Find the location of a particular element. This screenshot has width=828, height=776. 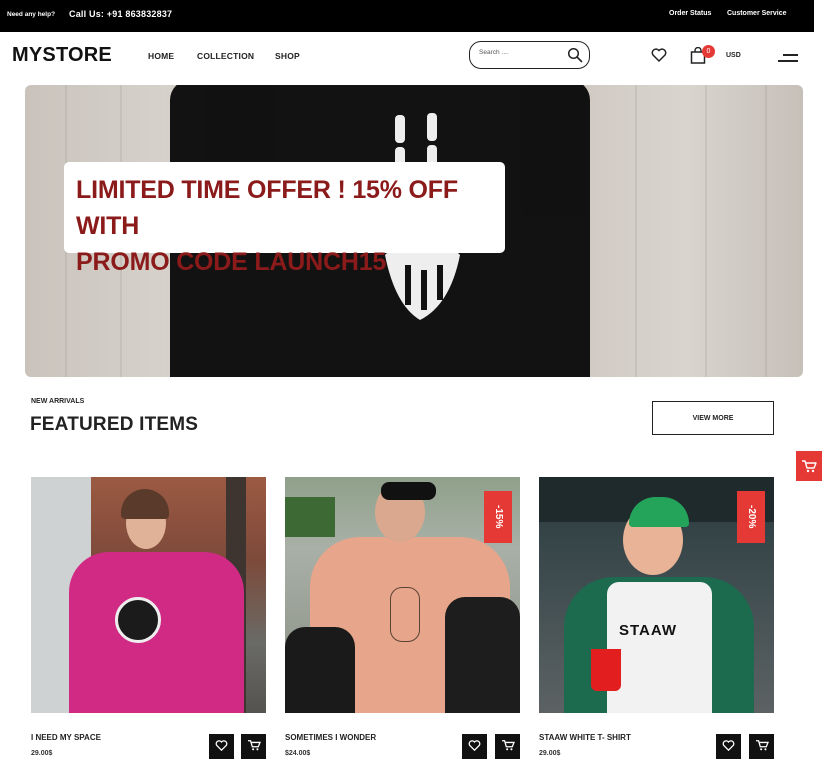

floating-cart-button is located at coordinates (809, 466).